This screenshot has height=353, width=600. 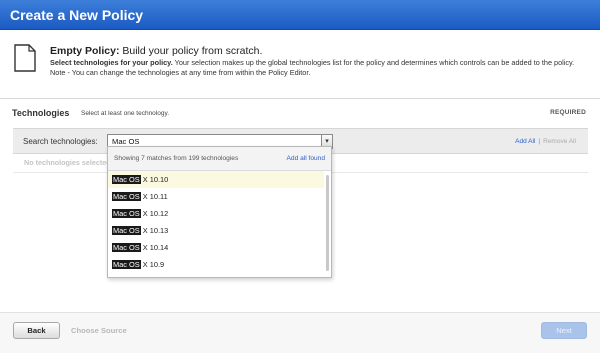 What do you see at coordinates (300, 98) in the screenshot?
I see `divider` at bounding box center [300, 98].